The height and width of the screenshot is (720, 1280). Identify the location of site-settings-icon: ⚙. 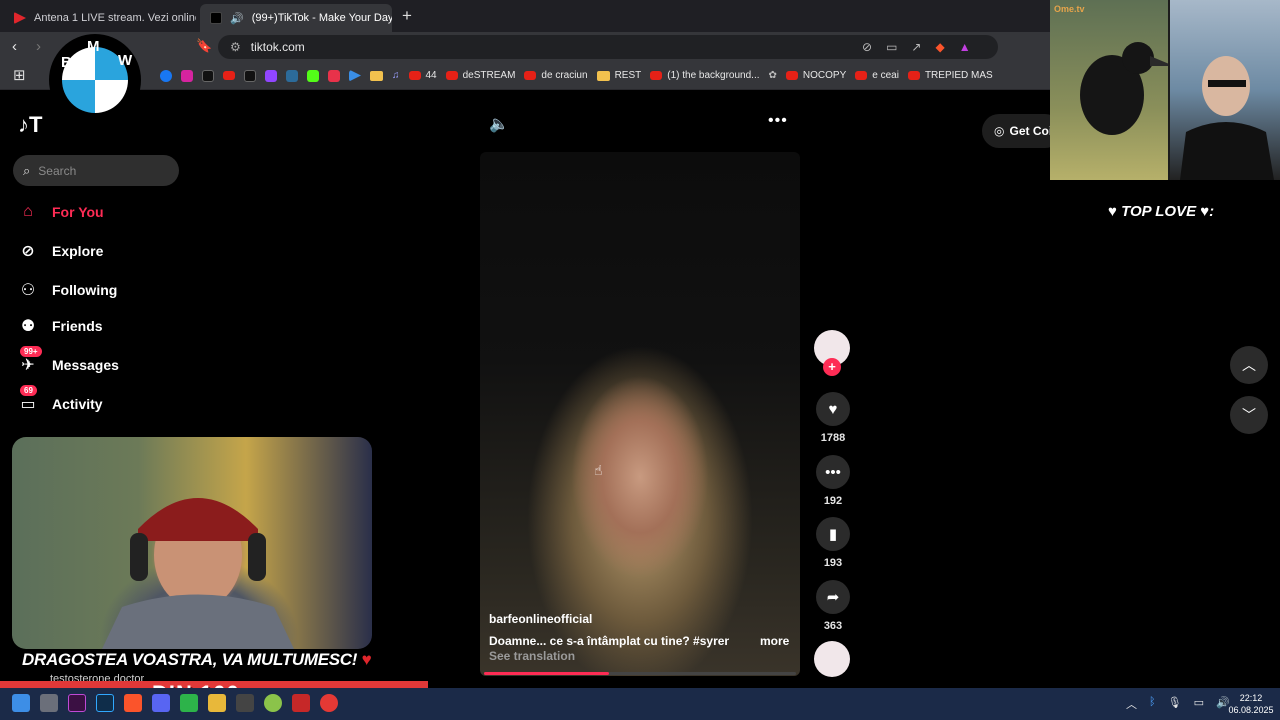
(235, 47).